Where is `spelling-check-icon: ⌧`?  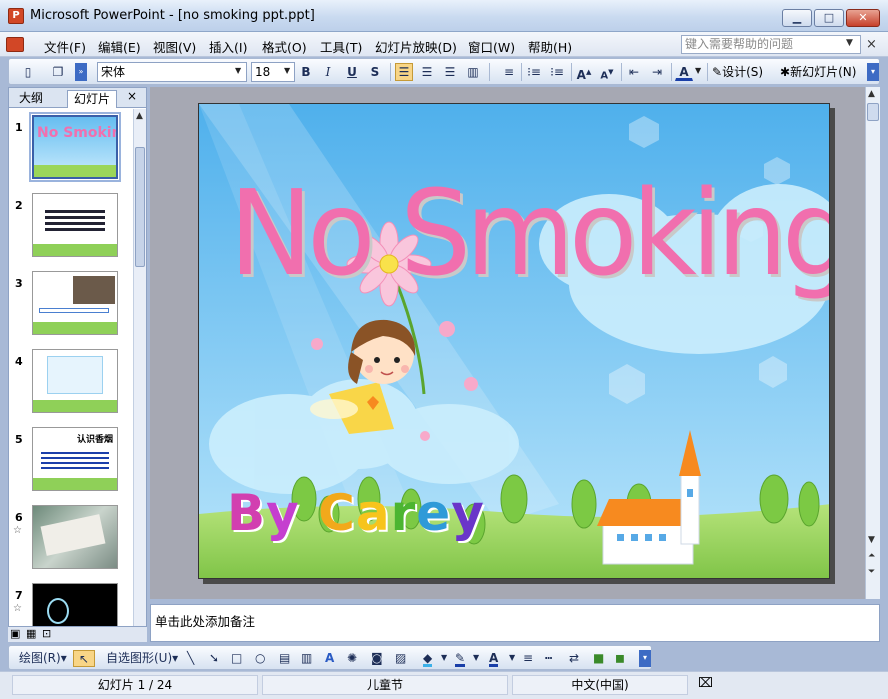 spelling-check-icon: ⌧ is located at coordinates (705, 683).